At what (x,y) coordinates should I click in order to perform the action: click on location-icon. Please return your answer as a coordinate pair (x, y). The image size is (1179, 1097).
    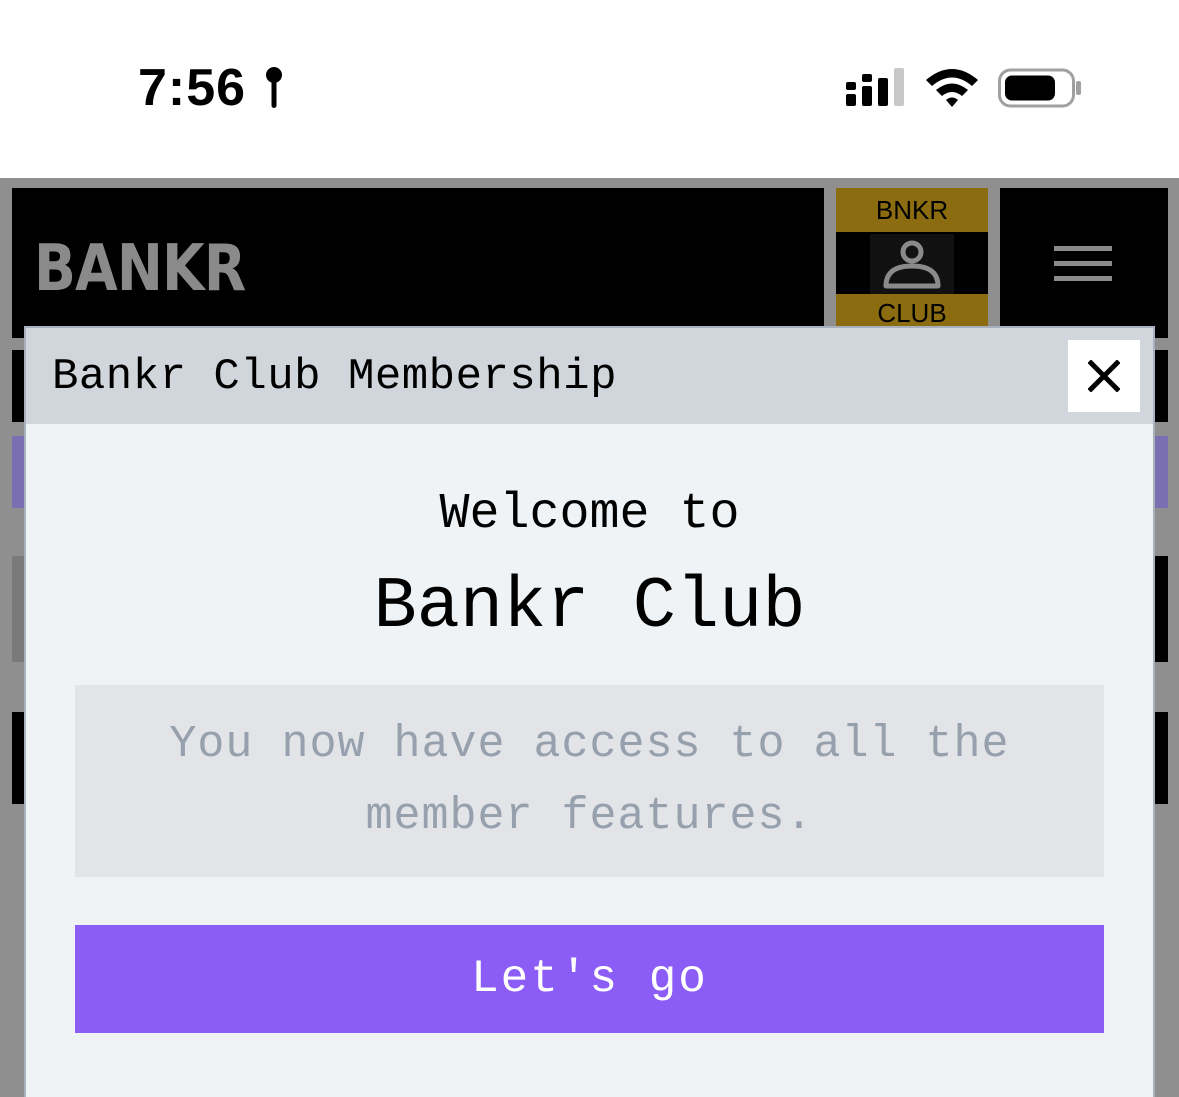
    Looking at the image, I should click on (274, 87).